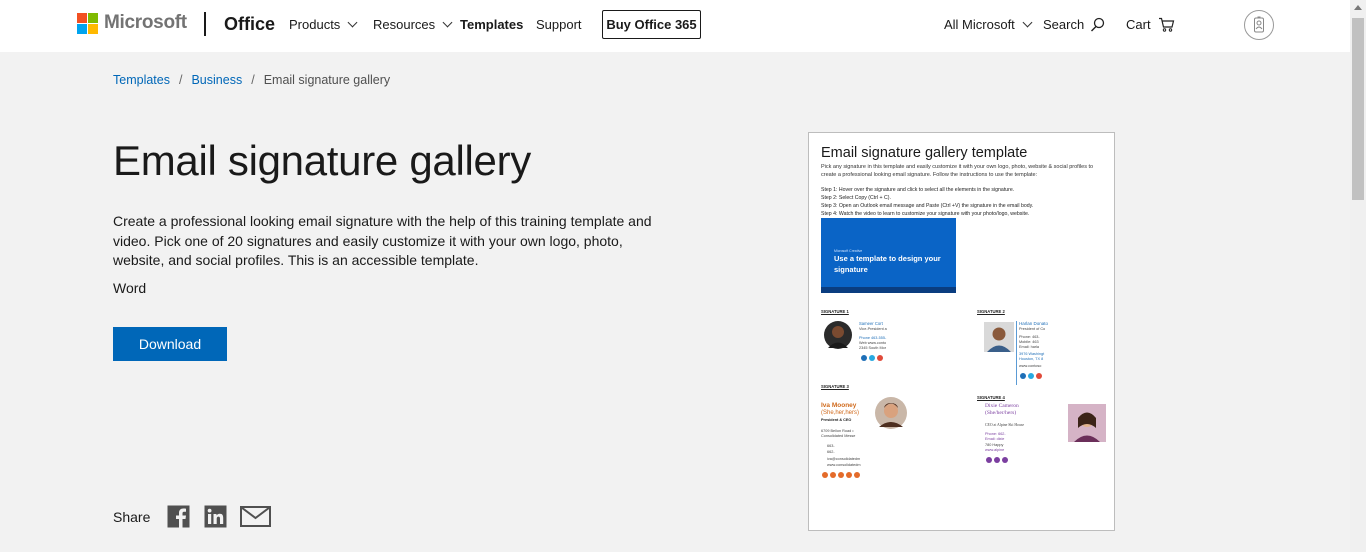 Image resolution: width=1366 pixels, height=552 pixels. Describe the element at coordinates (1005, 460) in the screenshot. I see `signature-4-twitter-icon` at that location.